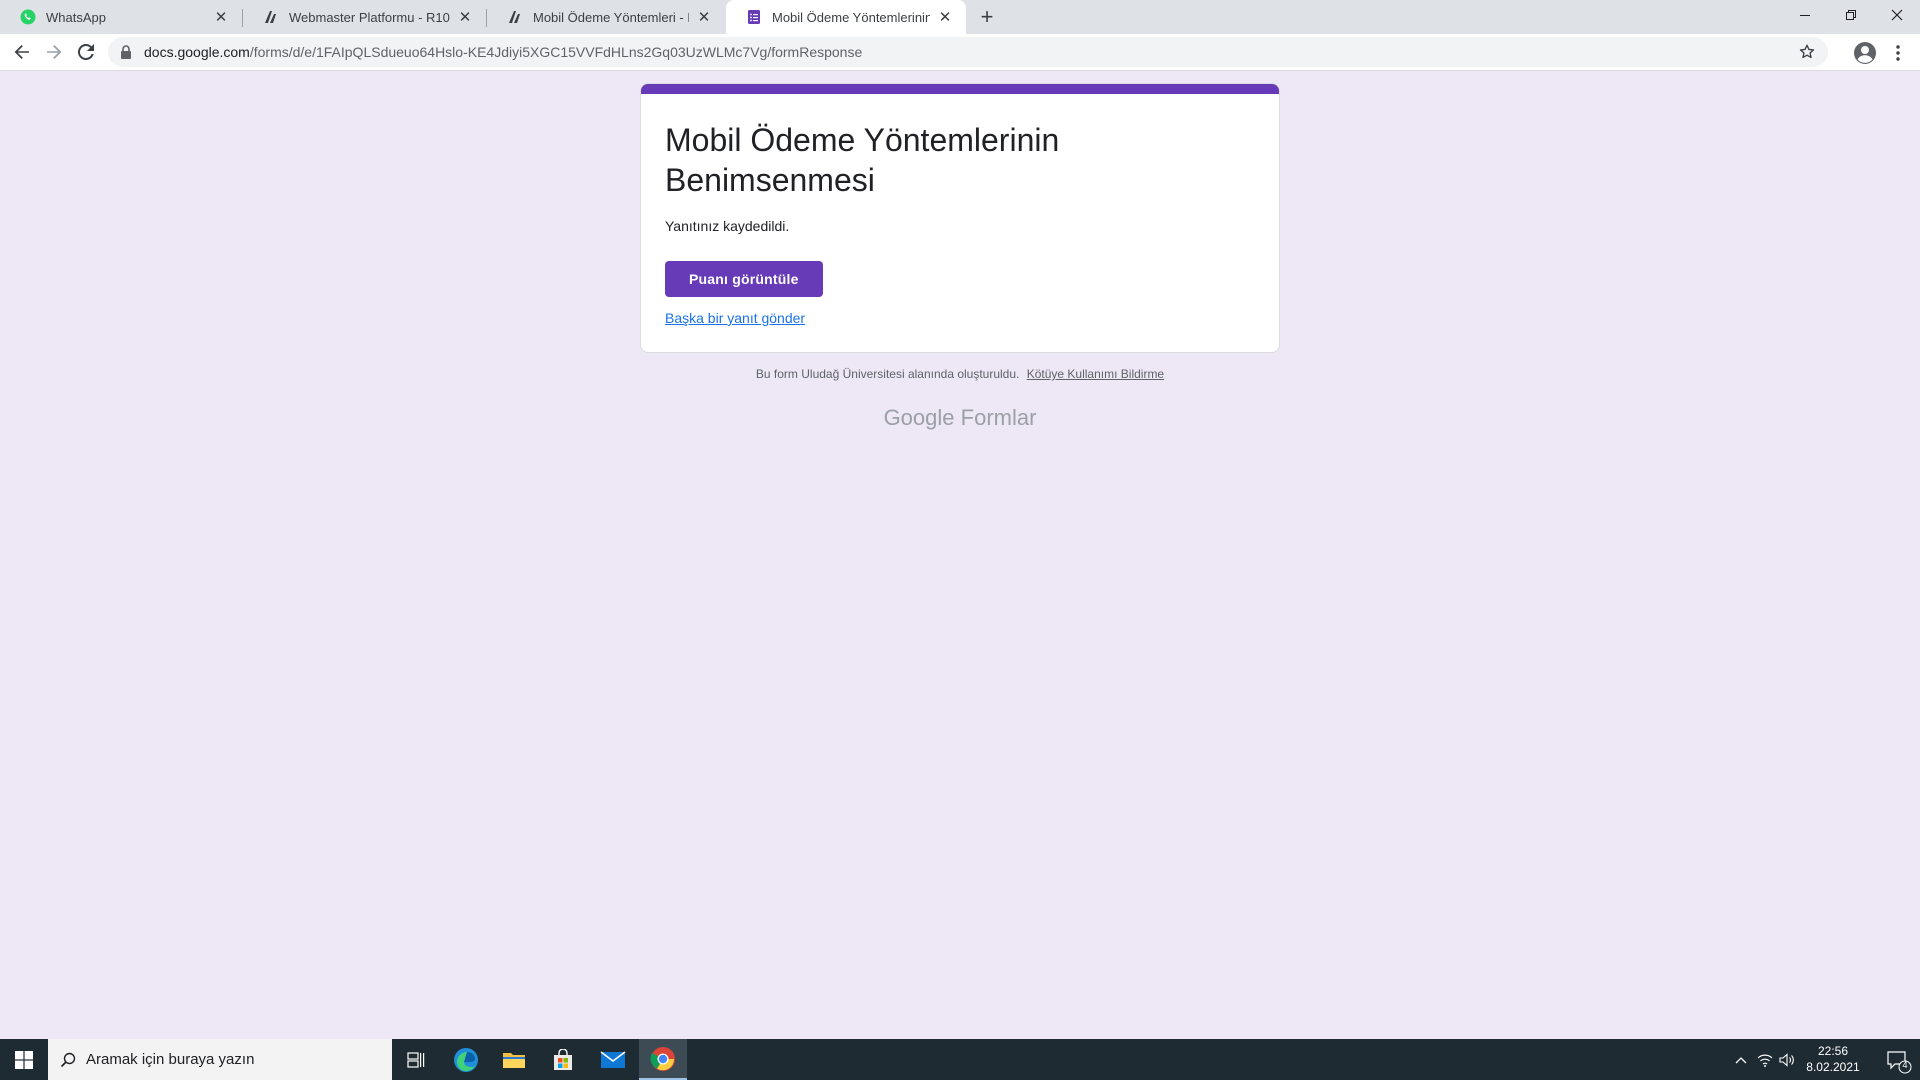 This screenshot has width=1920, height=1080. I want to click on restore-icon, so click(1851, 15).